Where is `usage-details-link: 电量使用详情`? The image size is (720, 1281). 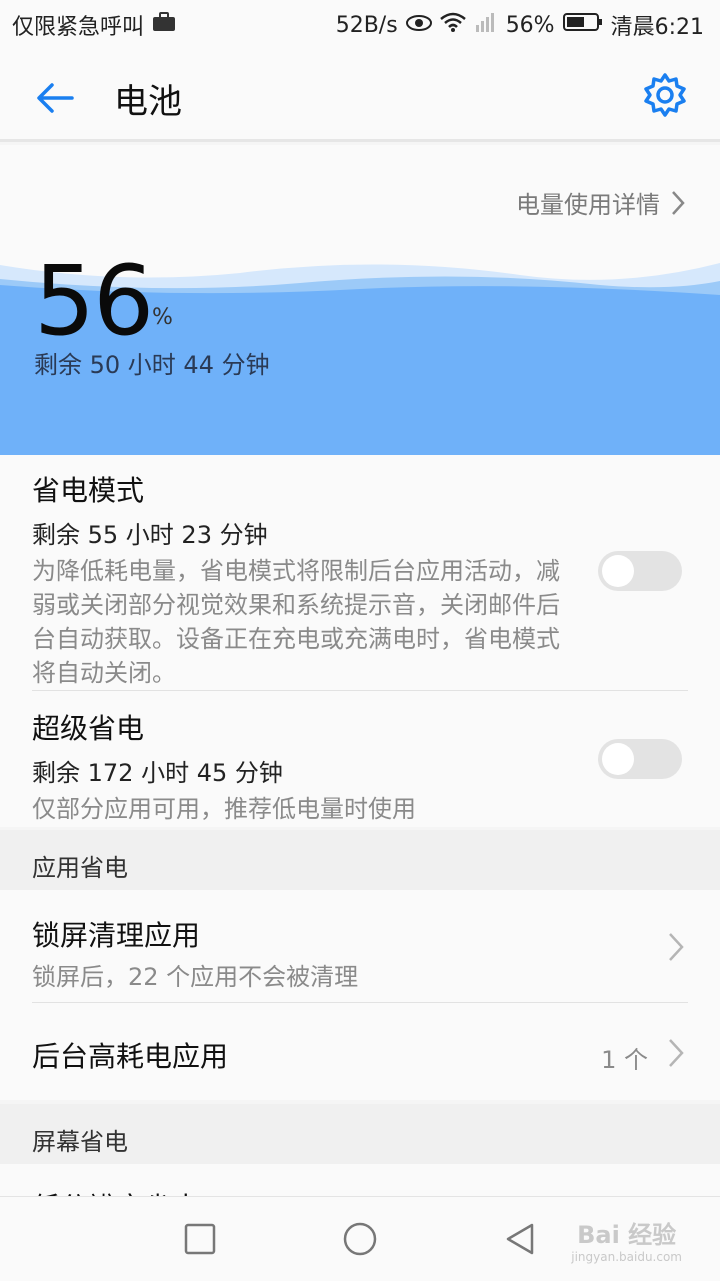
usage-details-link: 电量使用详情 is located at coordinates (601, 202).